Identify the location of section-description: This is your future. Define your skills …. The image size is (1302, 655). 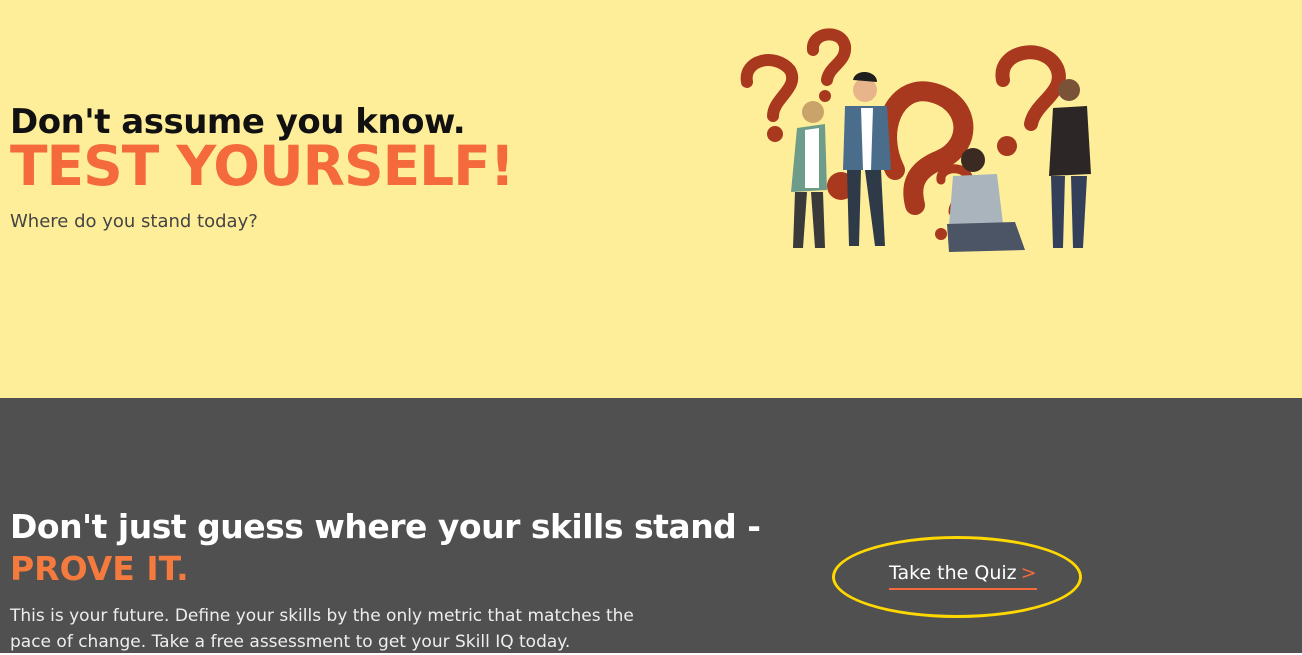
(322, 629).